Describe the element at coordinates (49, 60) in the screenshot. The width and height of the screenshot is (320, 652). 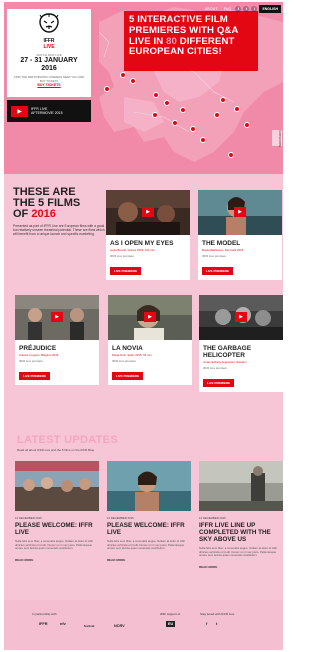
I see `event-dates: 27 - 31 JANUARY` at that location.